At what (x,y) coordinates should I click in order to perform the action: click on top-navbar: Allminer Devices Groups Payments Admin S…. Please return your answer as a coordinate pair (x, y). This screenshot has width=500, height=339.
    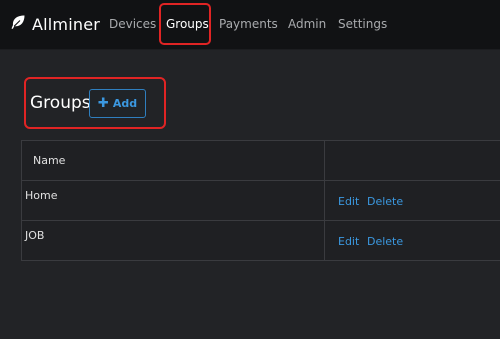
    Looking at the image, I should click on (250, 25).